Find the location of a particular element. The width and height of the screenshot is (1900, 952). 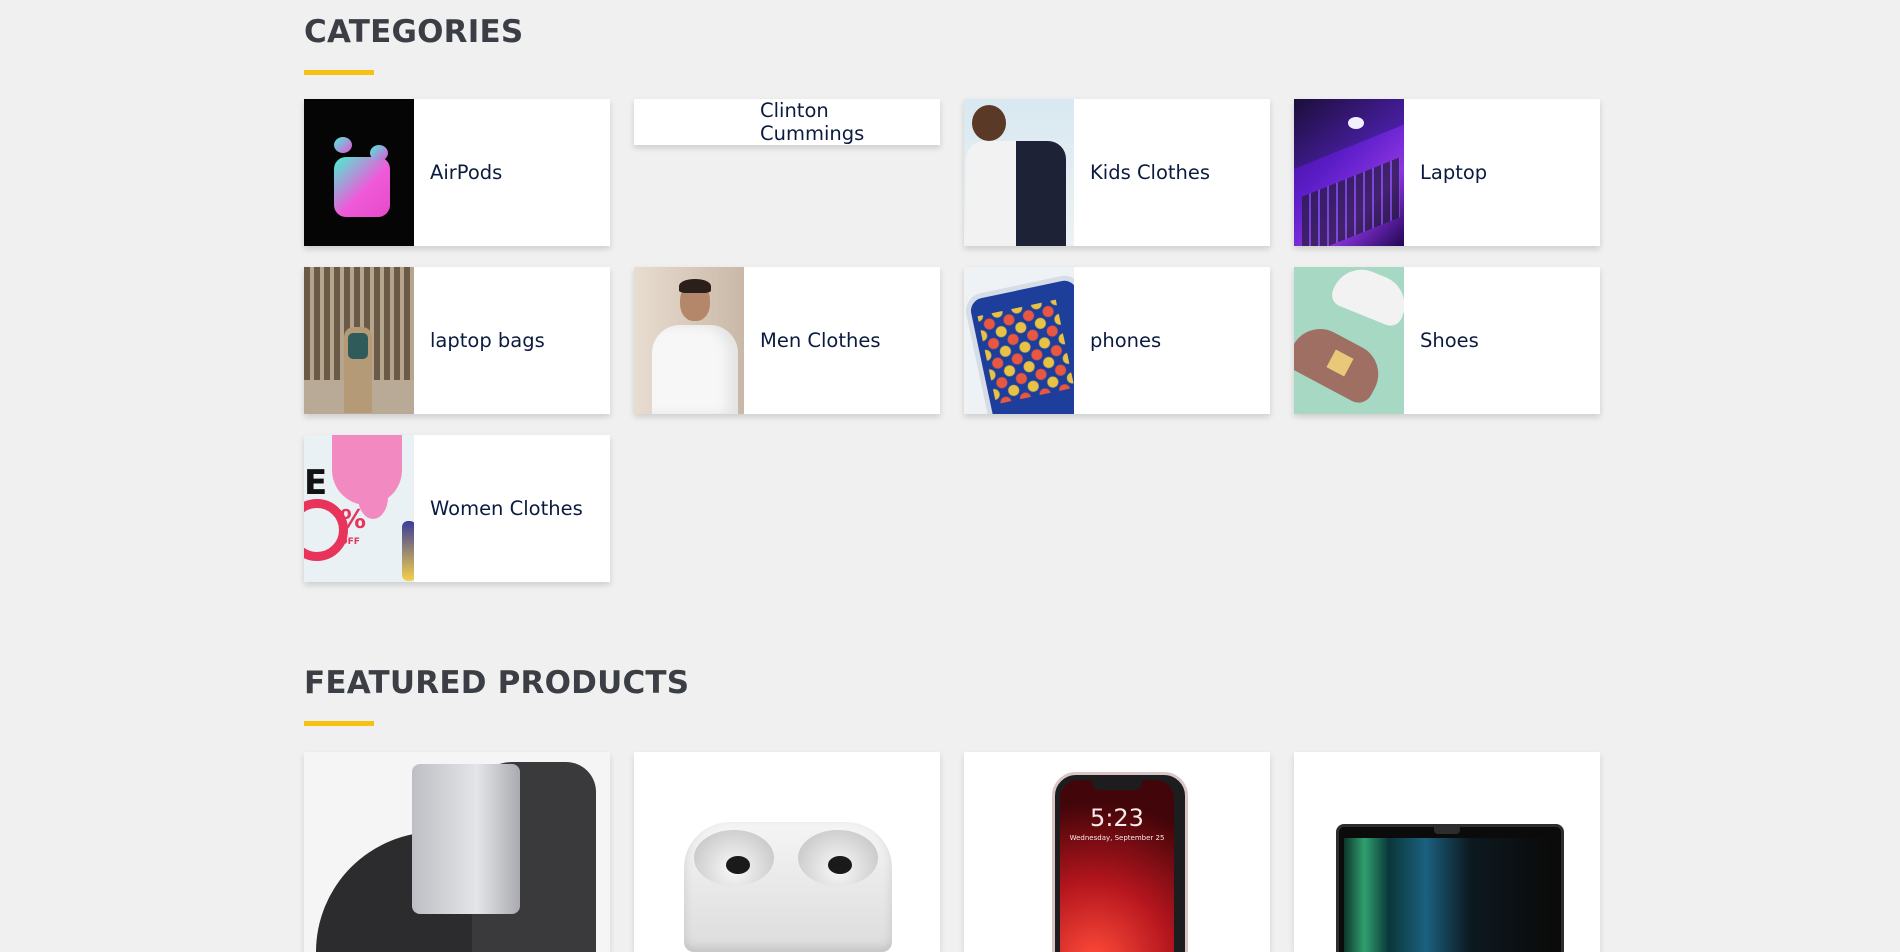

category-image-laptop is located at coordinates (1349, 172).